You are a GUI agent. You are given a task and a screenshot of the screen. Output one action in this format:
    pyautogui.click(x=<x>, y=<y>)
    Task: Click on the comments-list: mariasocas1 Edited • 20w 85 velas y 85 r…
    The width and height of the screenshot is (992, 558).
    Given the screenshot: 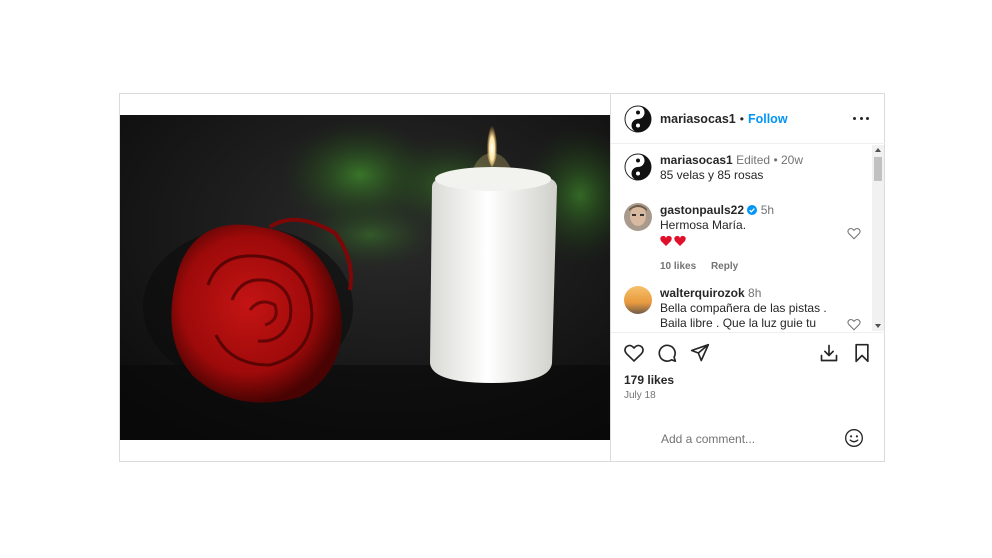 What is the action you would take?
    pyautogui.click(x=748, y=238)
    